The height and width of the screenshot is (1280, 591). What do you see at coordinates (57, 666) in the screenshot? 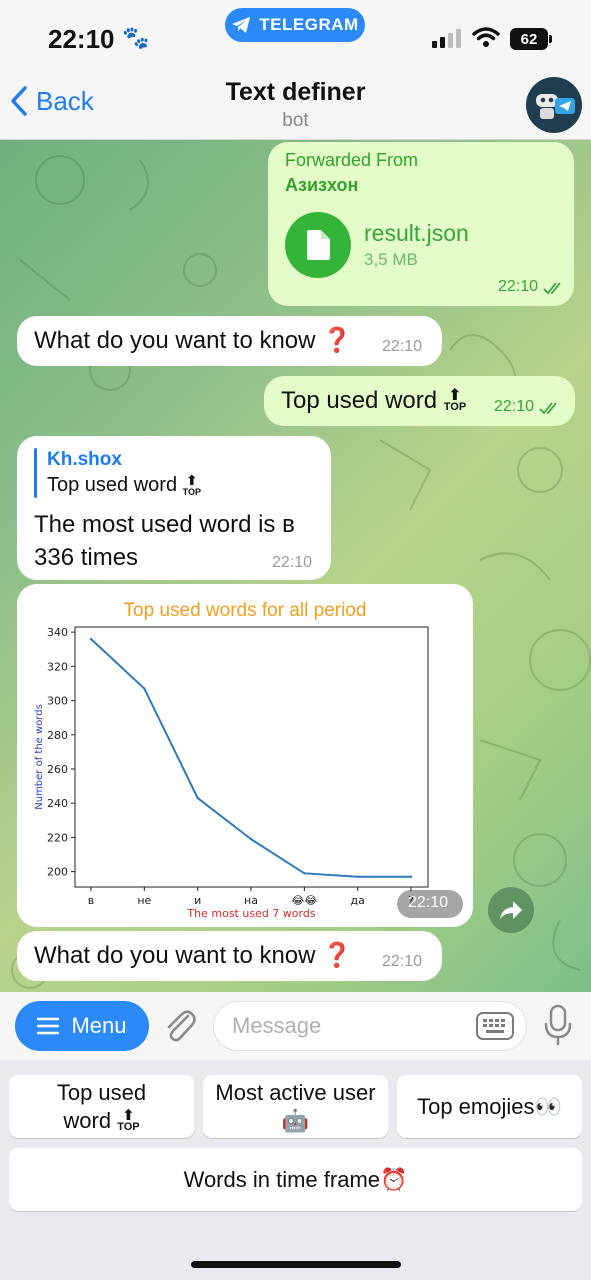
I see `y-tick-label: 320` at bounding box center [57, 666].